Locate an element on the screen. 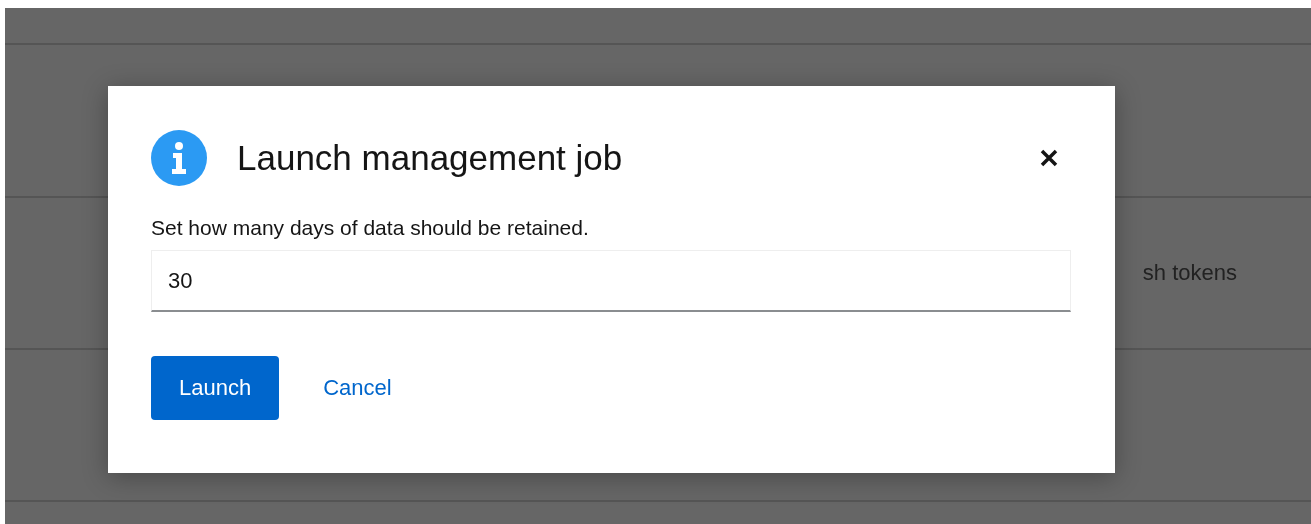 This screenshot has height=524, width=1311. days-input-field: 30 is located at coordinates (611, 281).